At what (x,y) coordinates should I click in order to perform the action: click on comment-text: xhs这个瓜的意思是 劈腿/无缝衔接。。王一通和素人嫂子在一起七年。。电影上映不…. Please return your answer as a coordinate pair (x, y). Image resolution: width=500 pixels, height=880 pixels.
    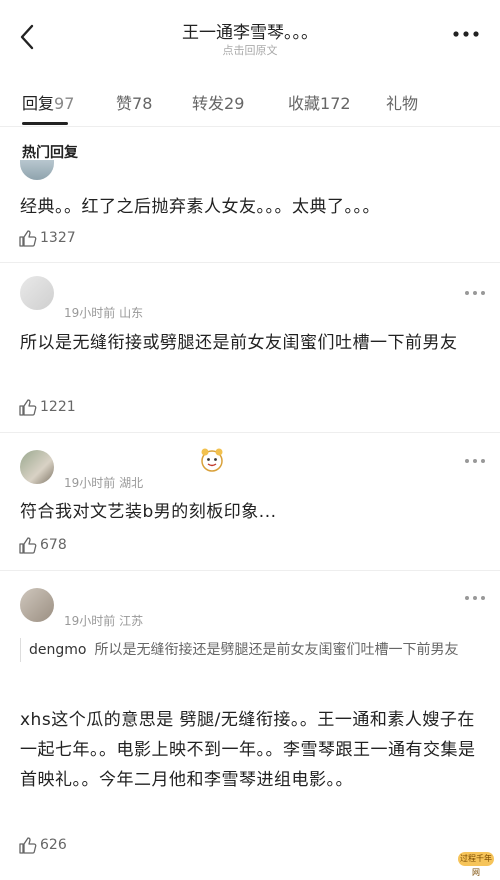
    Looking at the image, I should click on (248, 750).